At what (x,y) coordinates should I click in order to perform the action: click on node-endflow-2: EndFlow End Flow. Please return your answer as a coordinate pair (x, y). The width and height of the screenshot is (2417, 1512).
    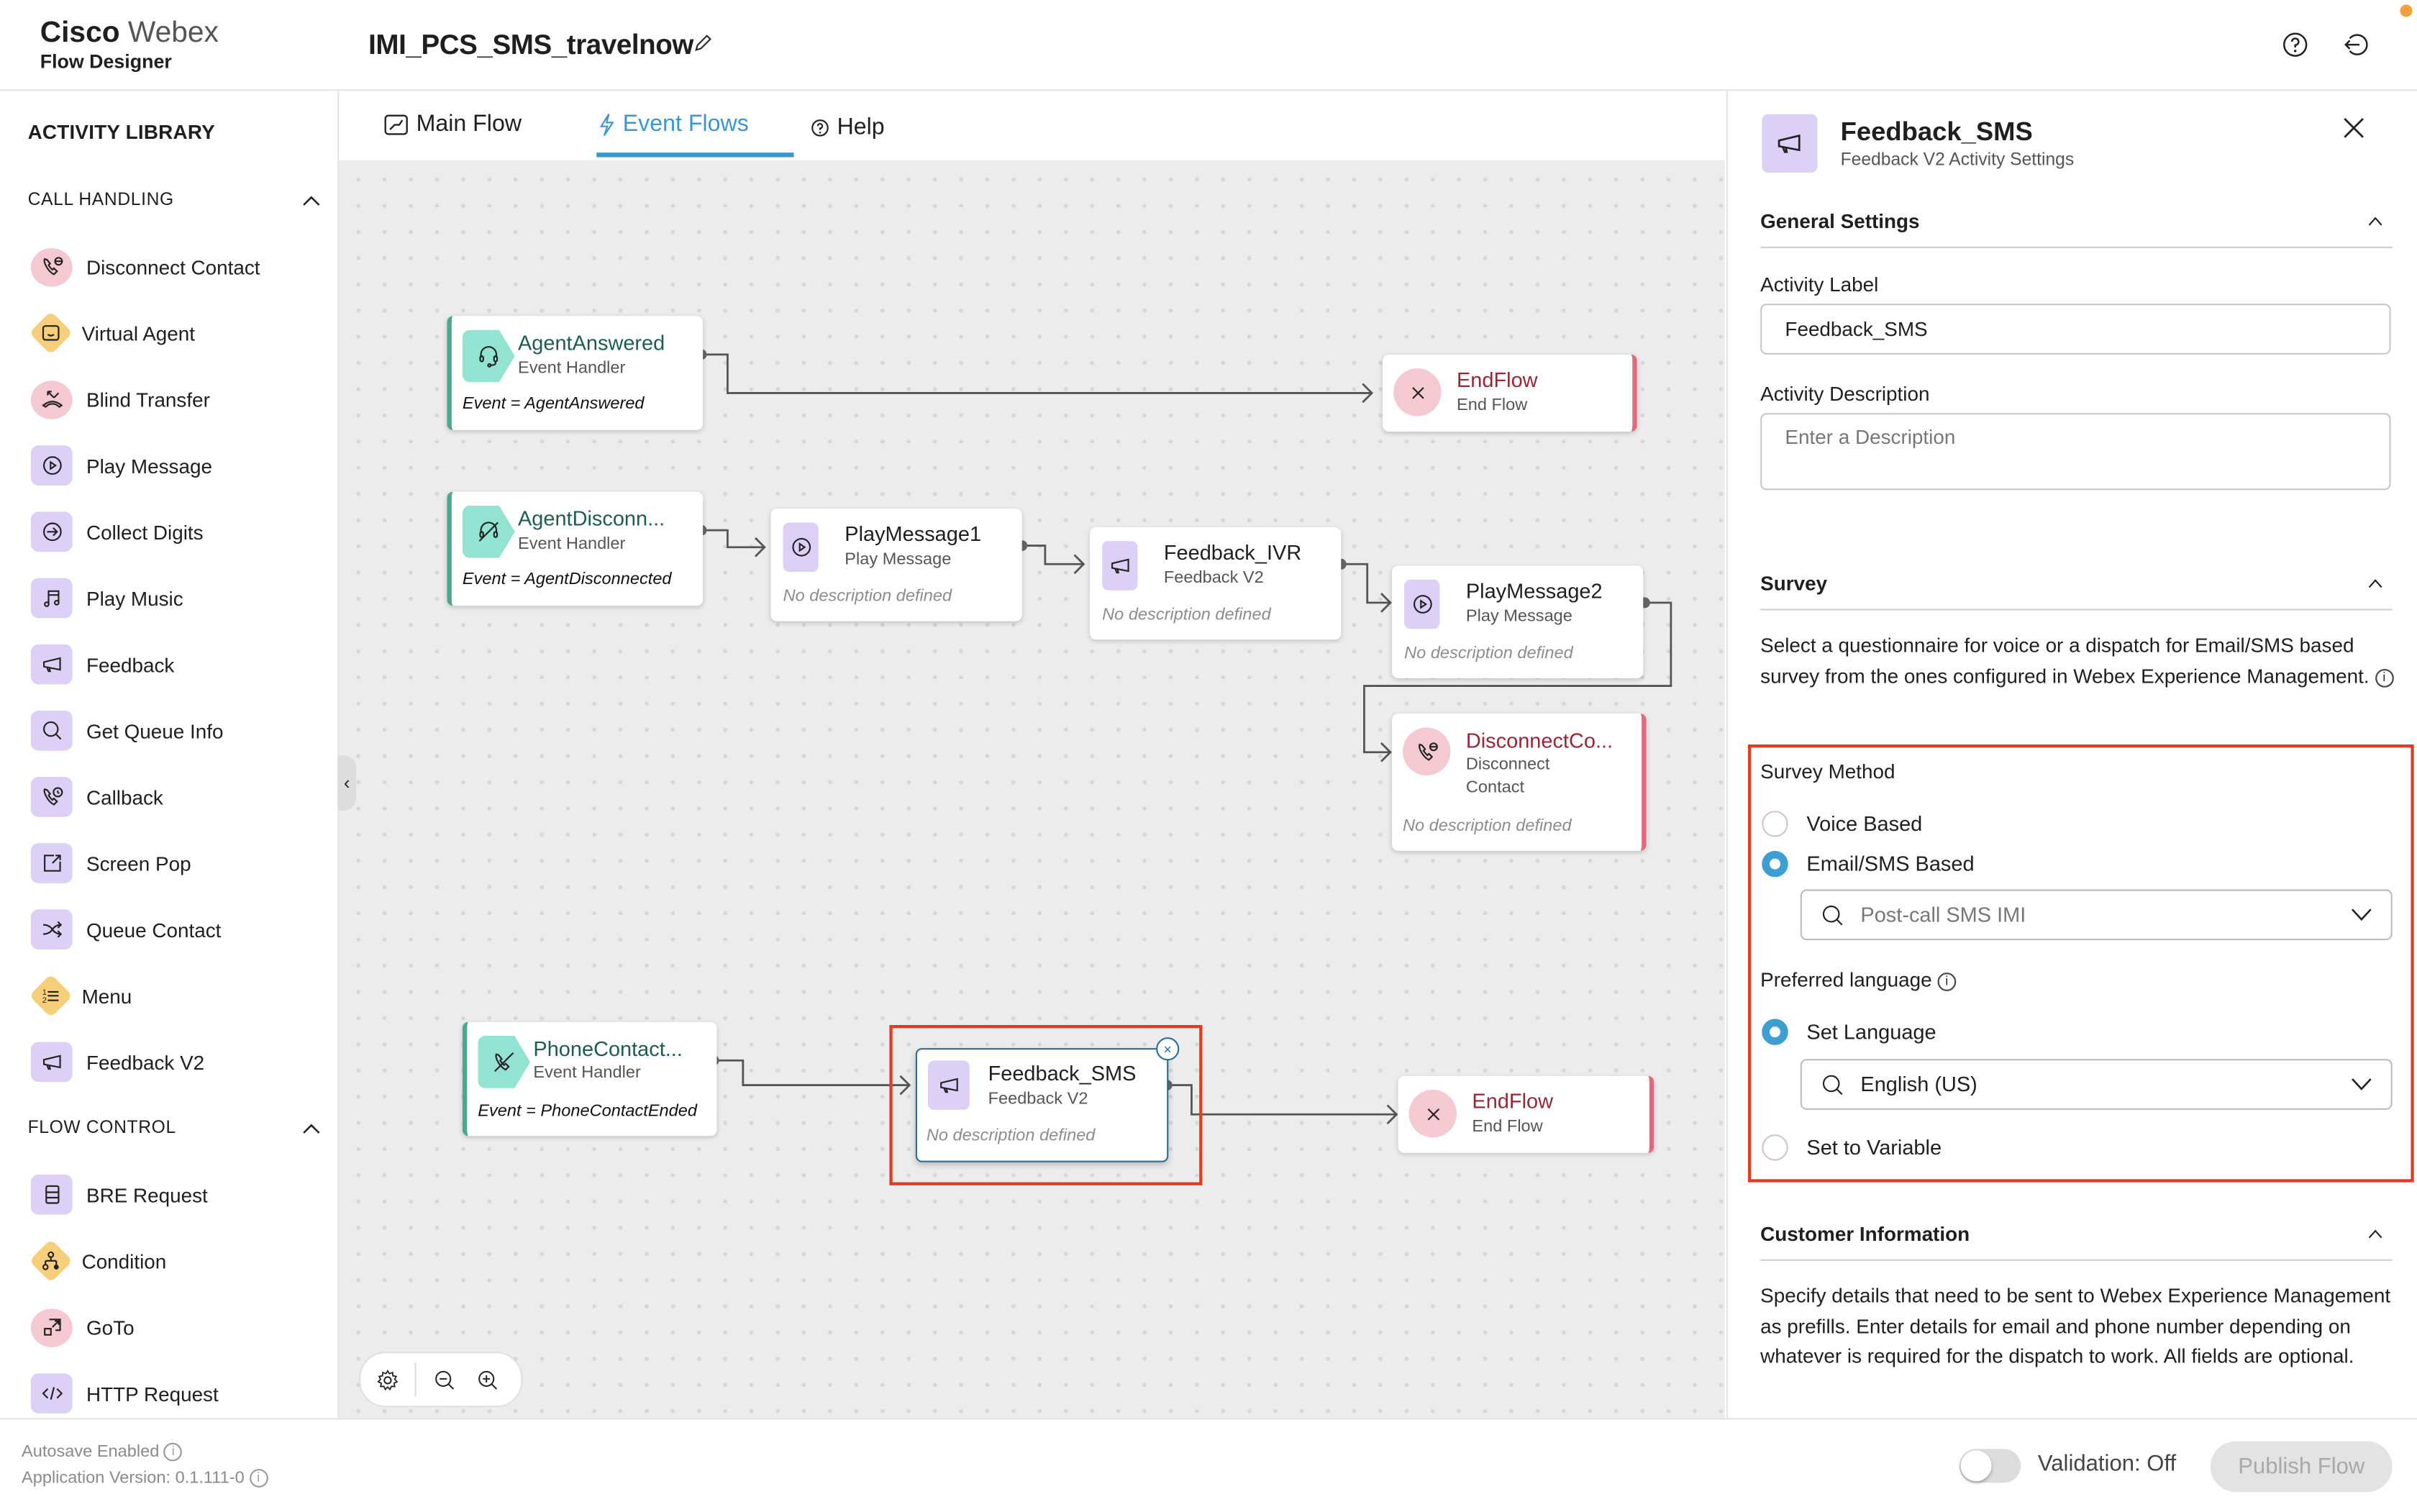
    Looking at the image, I should click on (1526, 1114).